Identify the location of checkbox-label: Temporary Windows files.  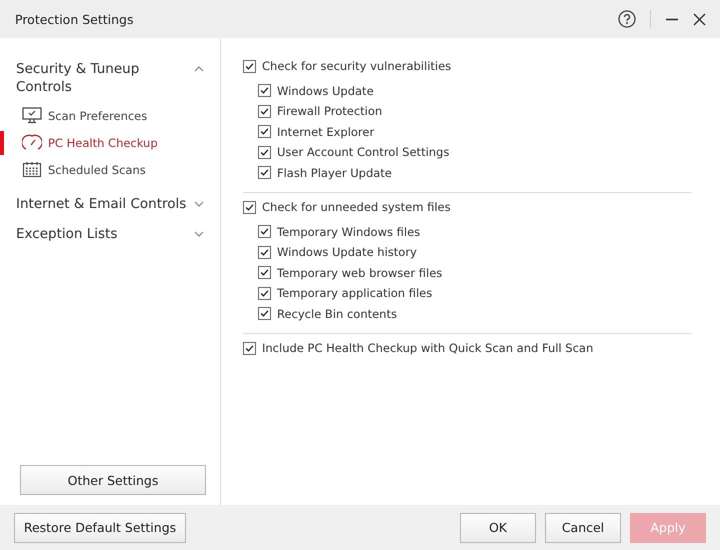
(348, 231).